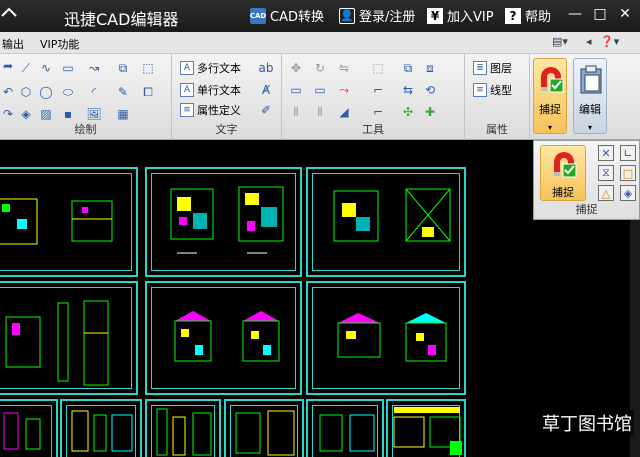 This screenshot has height=457, width=640. What do you see at coordinates (550, 127) in the screenshot?
I see `snap-dropdown-icon: ▾` at bounding box center [550, 127].